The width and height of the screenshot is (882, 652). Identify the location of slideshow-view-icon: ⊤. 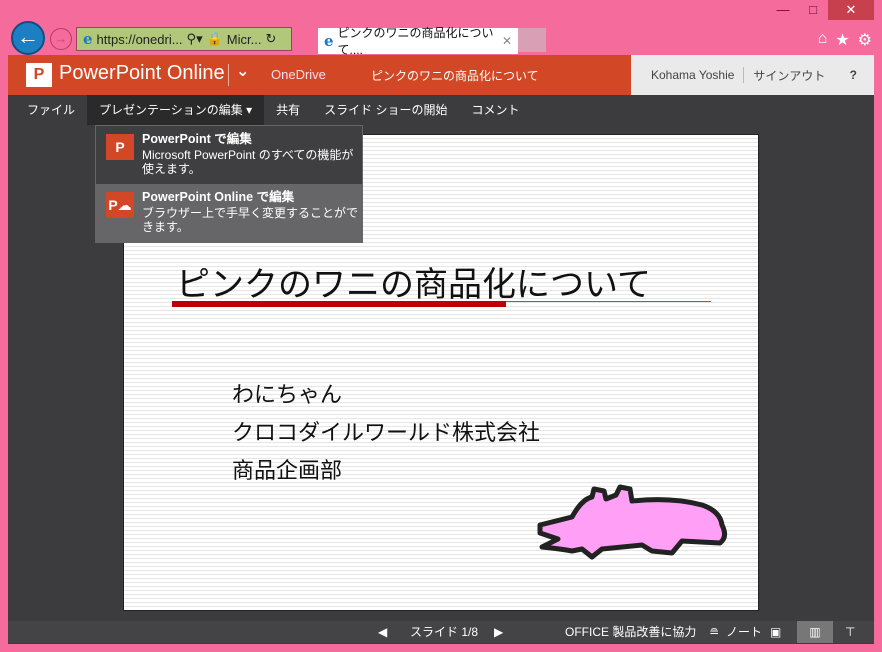
(850, 632).